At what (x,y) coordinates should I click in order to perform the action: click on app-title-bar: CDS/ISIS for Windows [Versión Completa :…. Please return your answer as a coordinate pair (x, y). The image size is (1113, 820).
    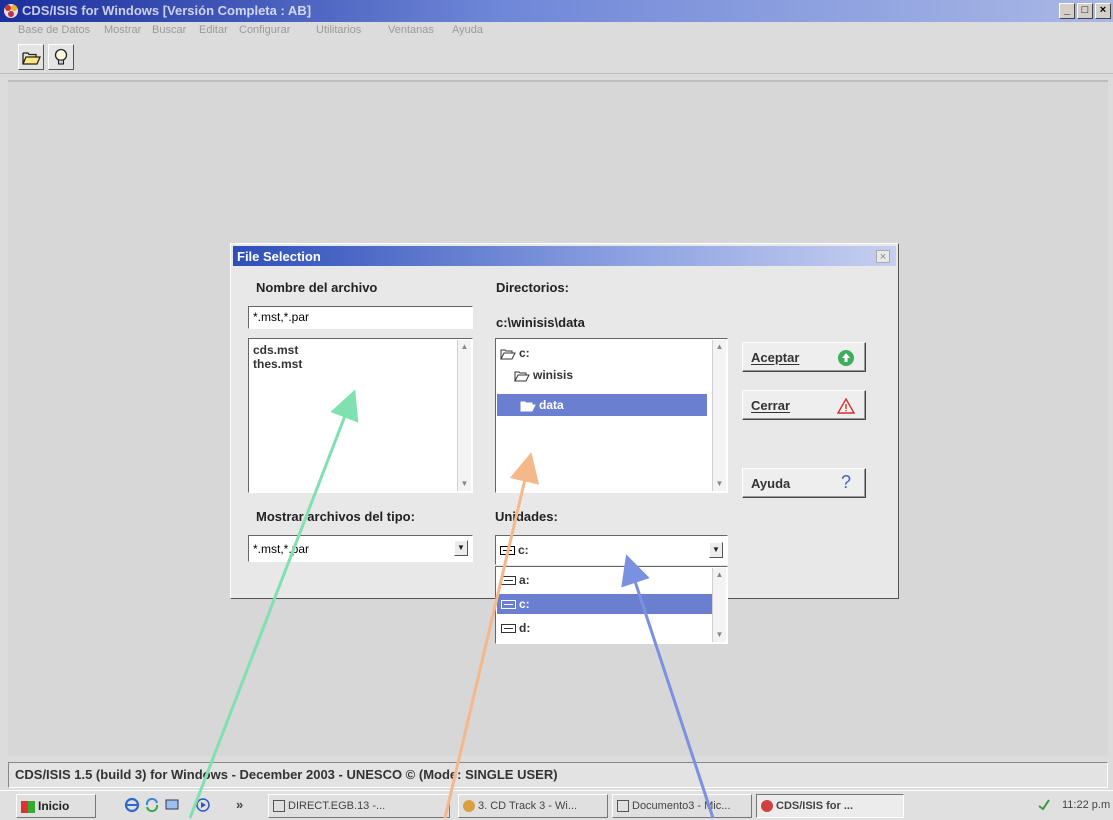
    Looking at the image, I should click on (556, 11).